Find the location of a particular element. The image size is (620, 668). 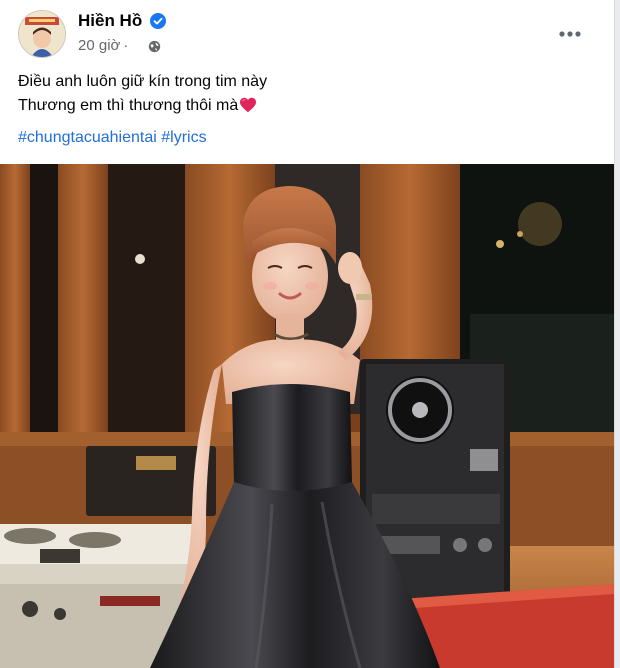

post-time: 20 giờ is located at coordinates (99, 45).